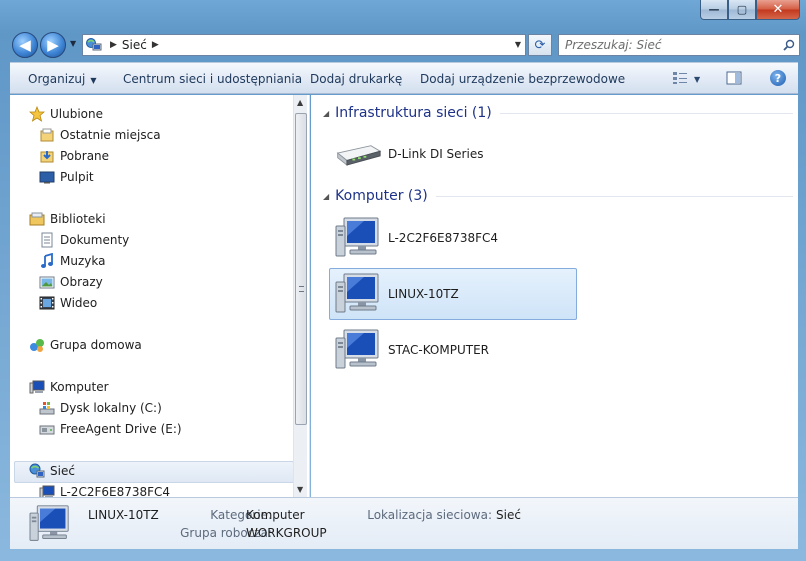 The image size is (806, 561). Describe the element at coordinates (47, 156) in the screenshot. I see `downloads-folder-icon` at that location.